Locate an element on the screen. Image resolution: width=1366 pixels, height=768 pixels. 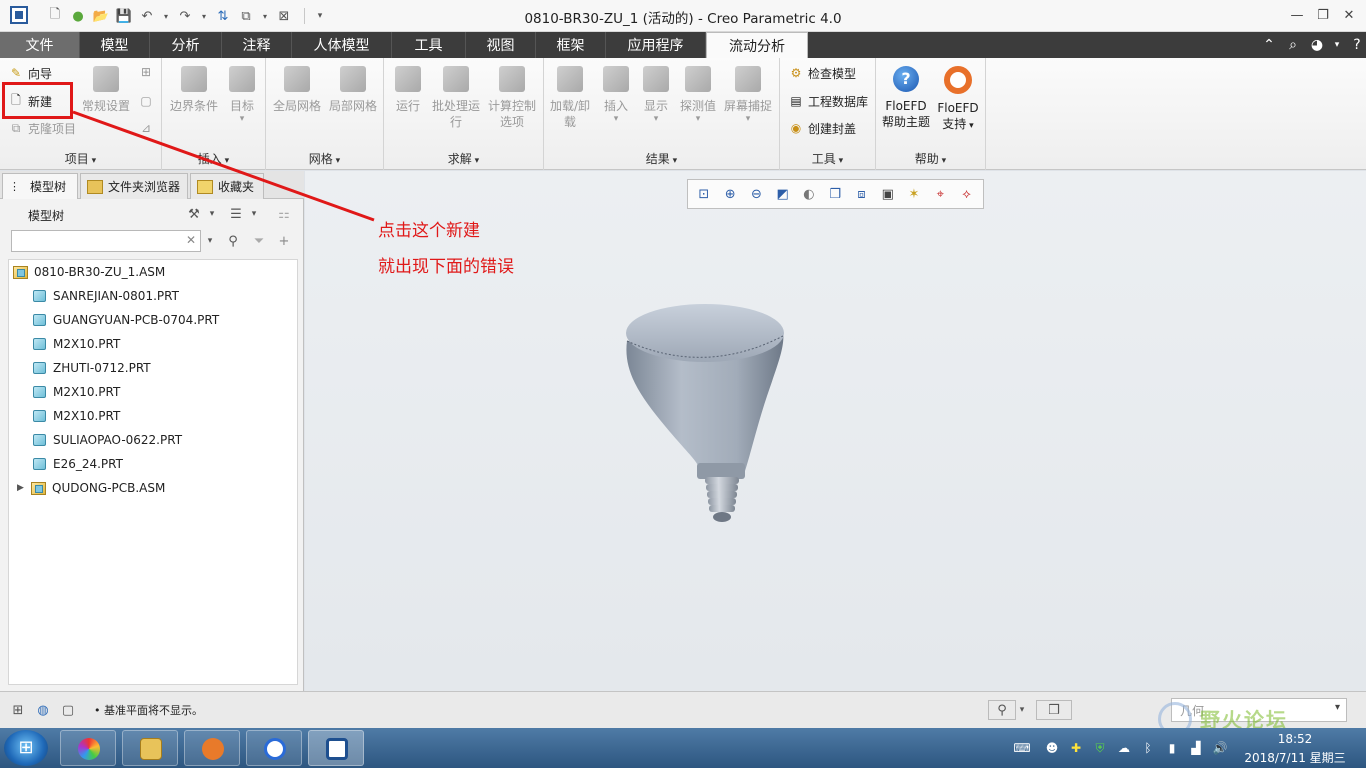
tab-model-tree: ⋮ 模型树 is located at coordinates (40, 186).